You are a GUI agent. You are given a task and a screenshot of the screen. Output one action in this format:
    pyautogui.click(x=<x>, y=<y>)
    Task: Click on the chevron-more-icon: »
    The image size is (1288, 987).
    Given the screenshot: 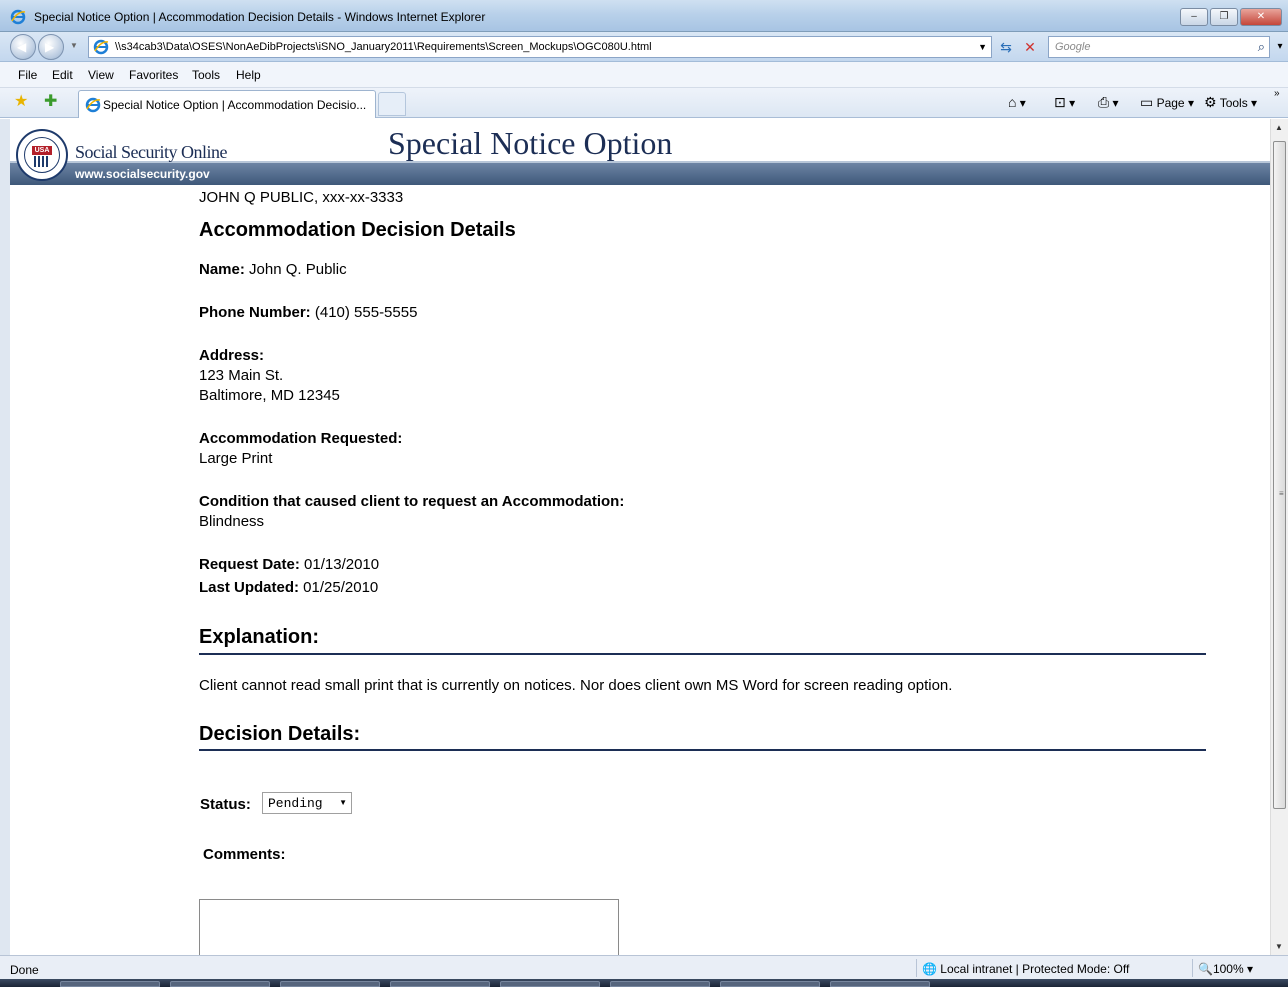 What is the action you would take?
    pyautogui.click(x=1277, y=93)
    